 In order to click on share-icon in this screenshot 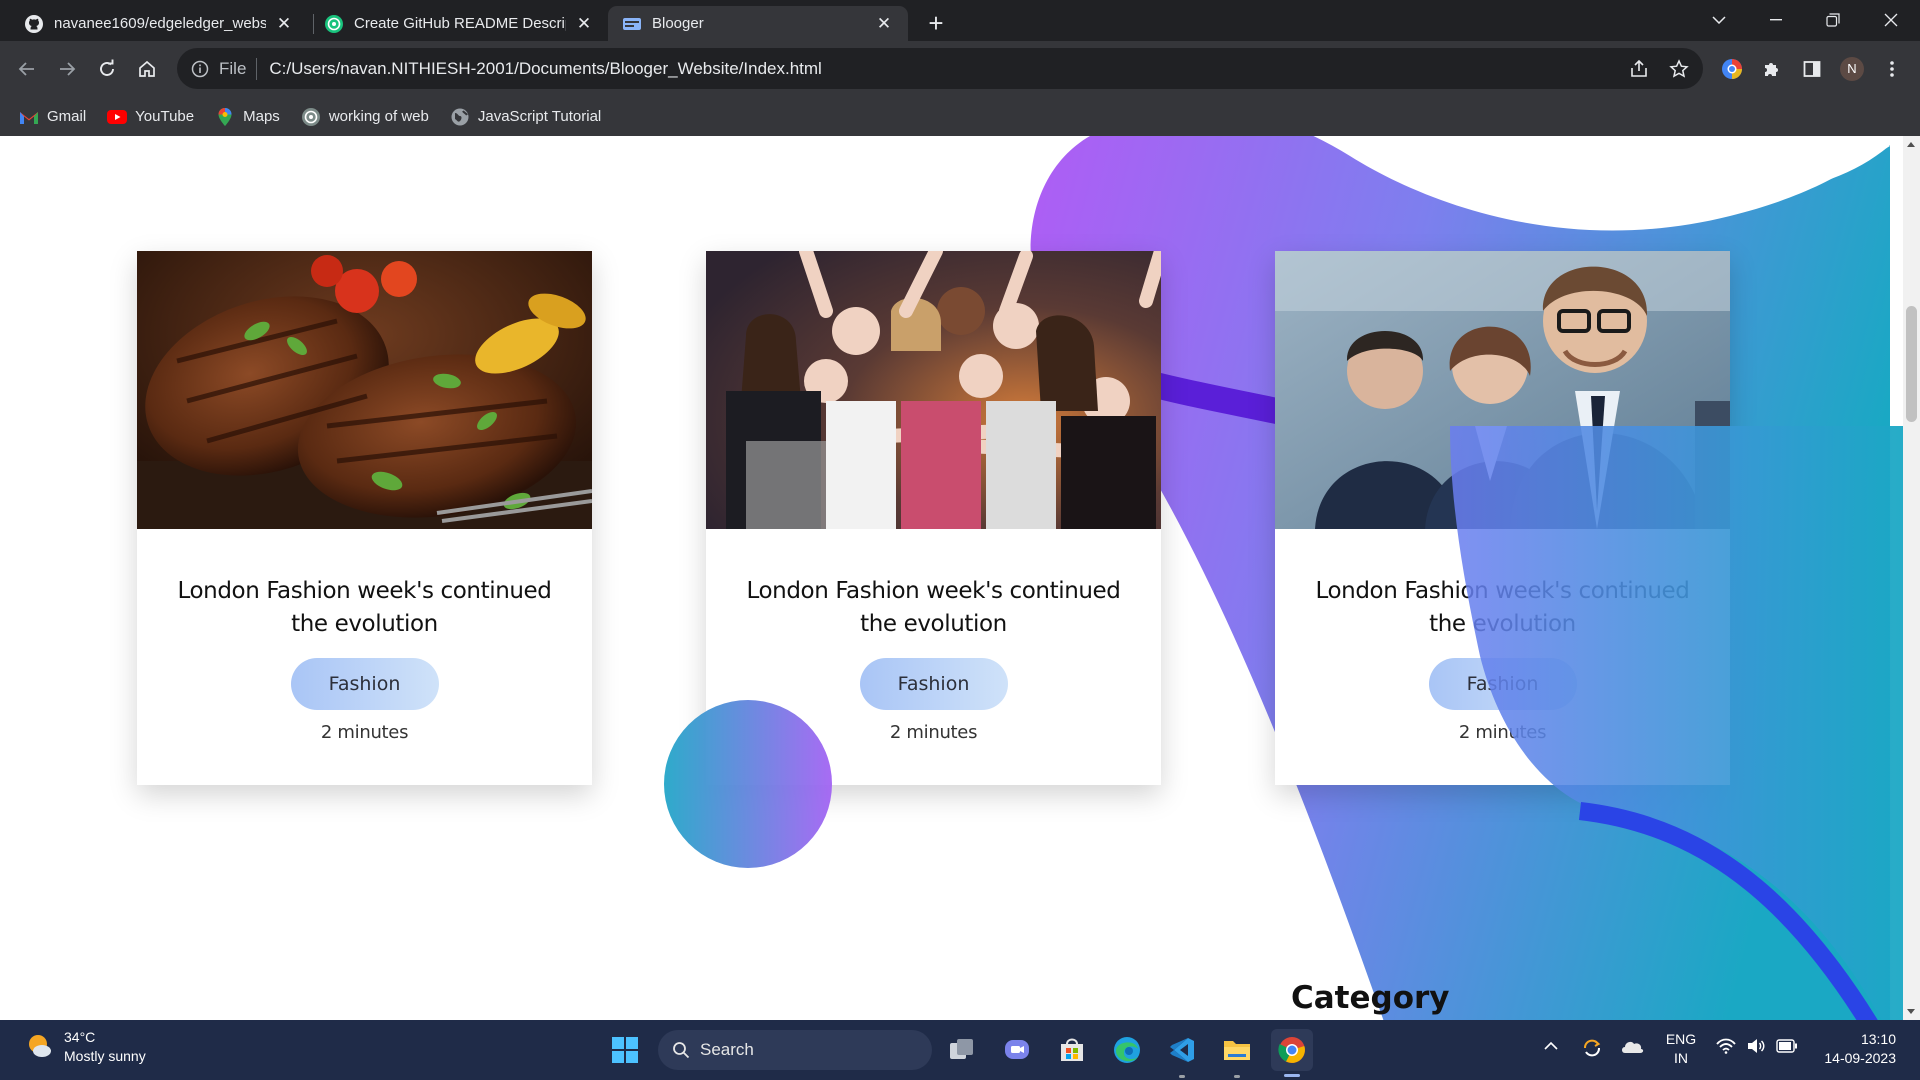, I will do `click(1639, 69)`.